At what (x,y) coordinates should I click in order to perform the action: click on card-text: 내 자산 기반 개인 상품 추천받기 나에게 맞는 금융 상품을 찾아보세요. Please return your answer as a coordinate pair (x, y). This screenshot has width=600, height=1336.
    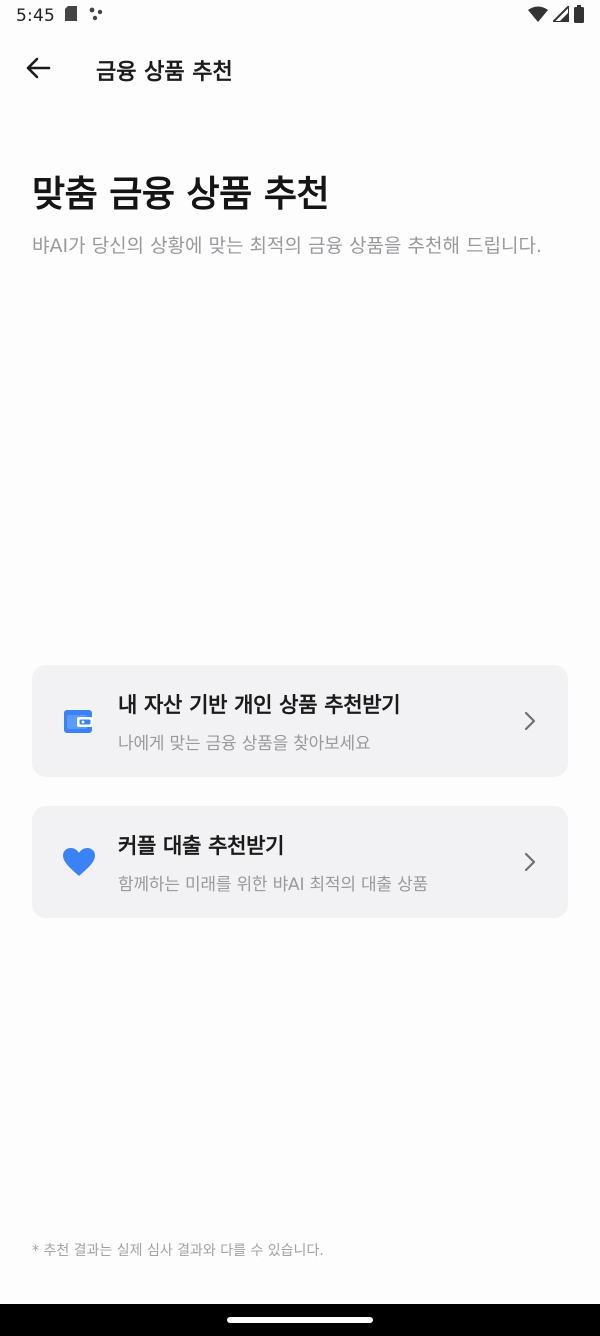
    Looking at the image, I should click on (259, 721).